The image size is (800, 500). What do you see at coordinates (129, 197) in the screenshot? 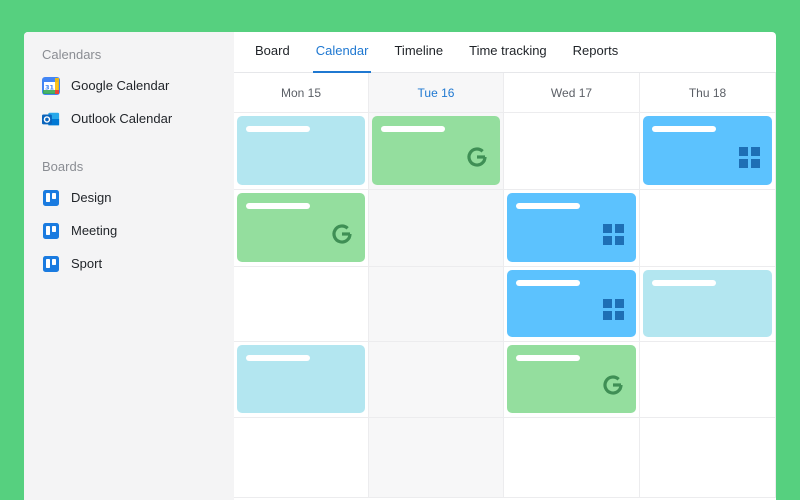
I see `sidebar-item-design: Design` at bounding box center [129, 197].